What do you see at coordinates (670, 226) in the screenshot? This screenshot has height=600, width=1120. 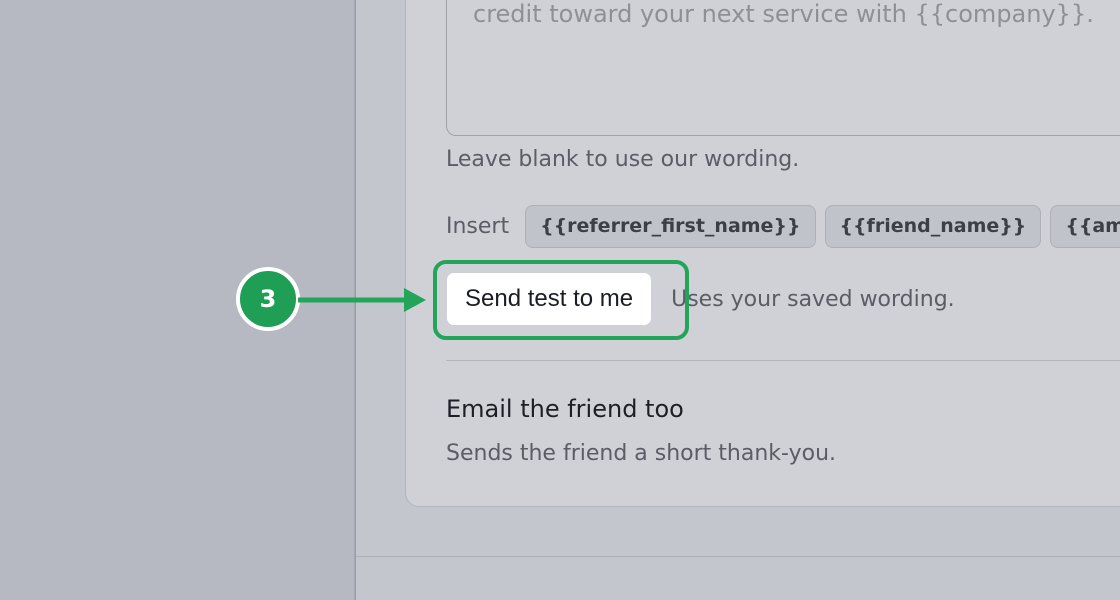 I see `token-chip-referrer-first-name: {{referrer_first_name}}` at bounding box center [670, 226].